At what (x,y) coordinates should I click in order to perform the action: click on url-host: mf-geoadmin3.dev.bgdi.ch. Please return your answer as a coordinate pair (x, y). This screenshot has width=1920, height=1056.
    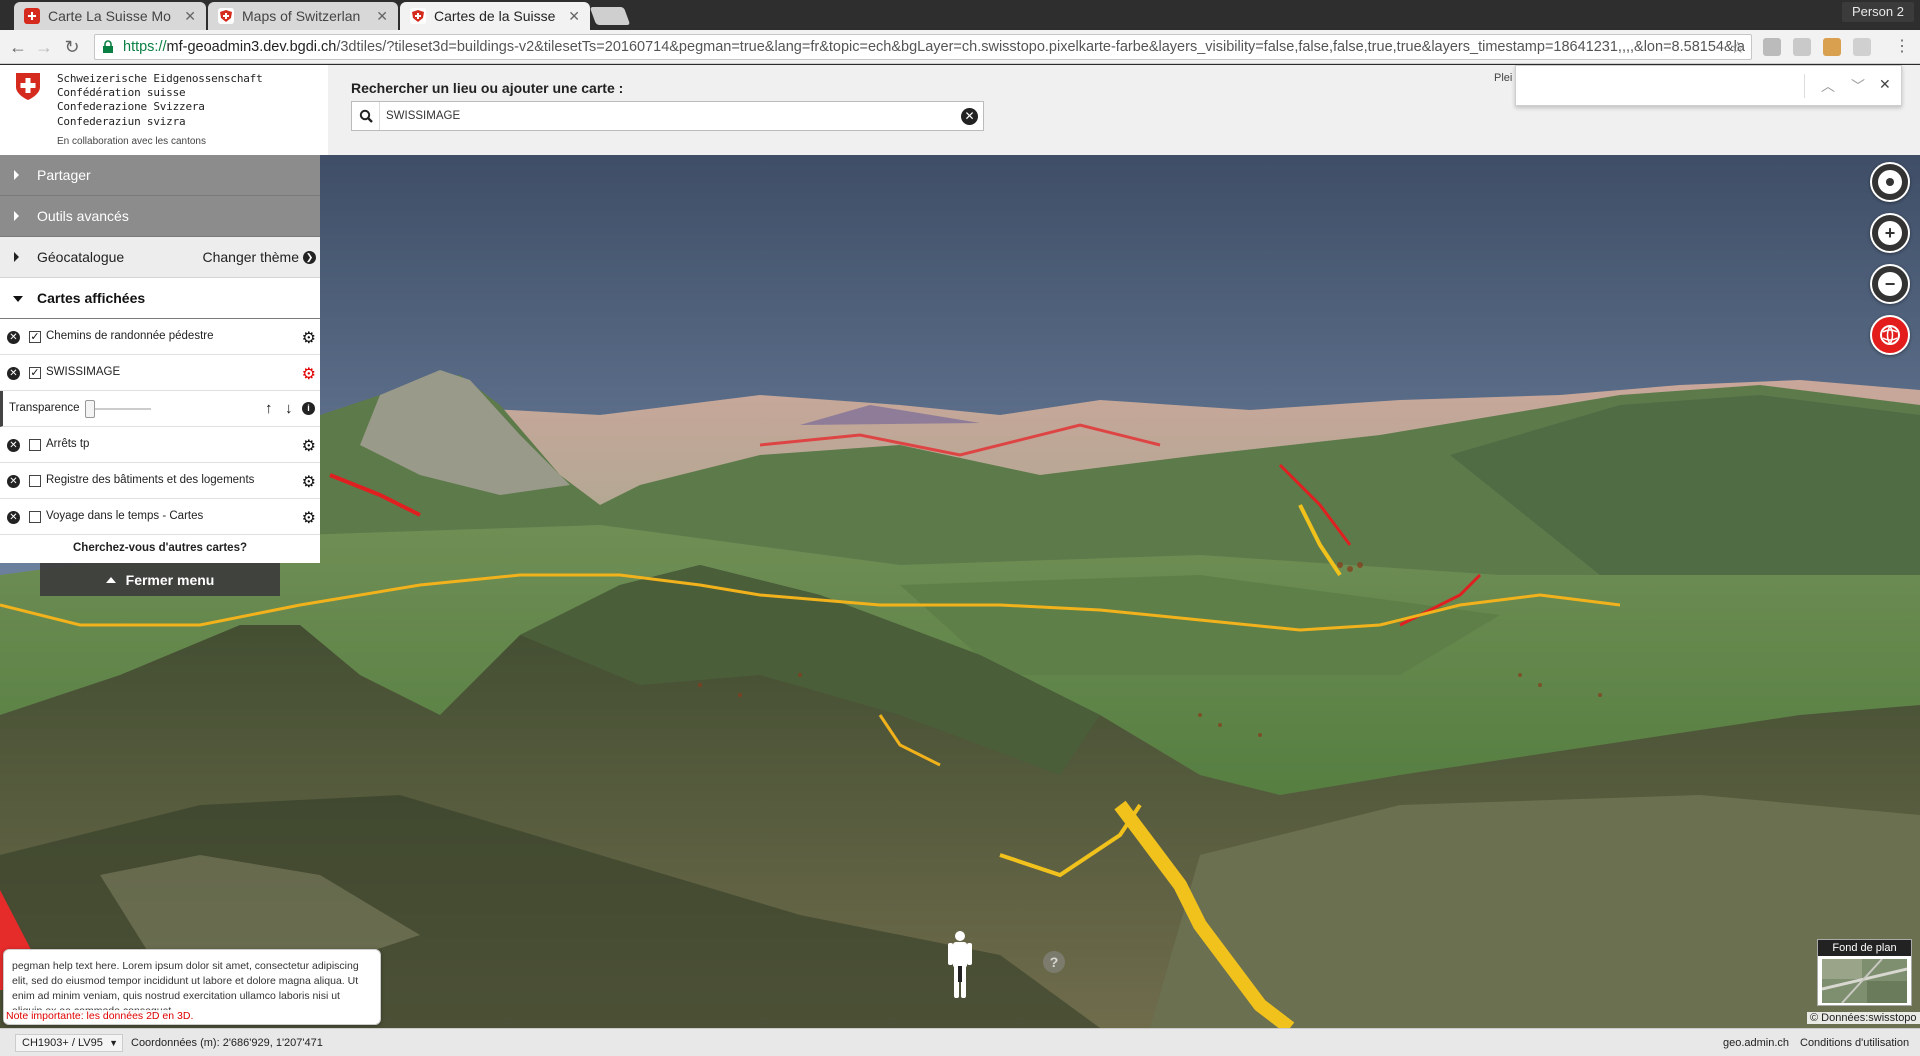
    Looking at the image, I should click on (251, 47).